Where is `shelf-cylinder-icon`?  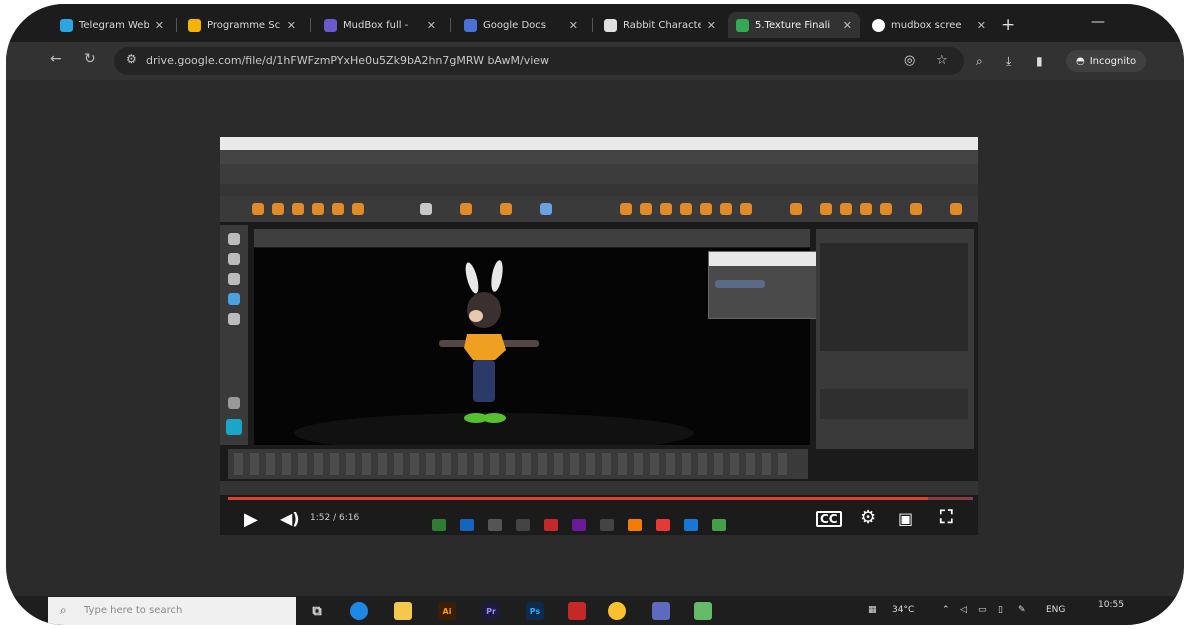
shelf-cylinder-icon is located at coordinates (298, 209).